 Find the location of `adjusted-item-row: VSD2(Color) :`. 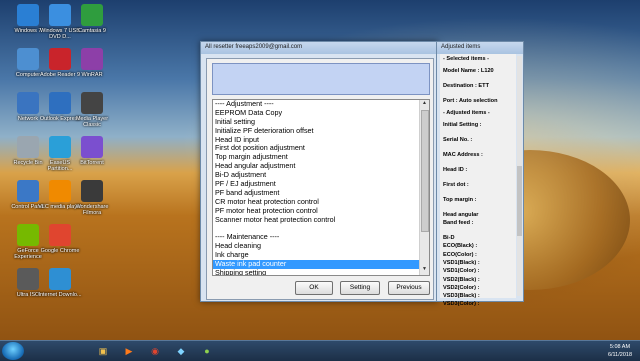

adjusted-item-row: VSD2(Color) : is located at coordinates (461, 287).